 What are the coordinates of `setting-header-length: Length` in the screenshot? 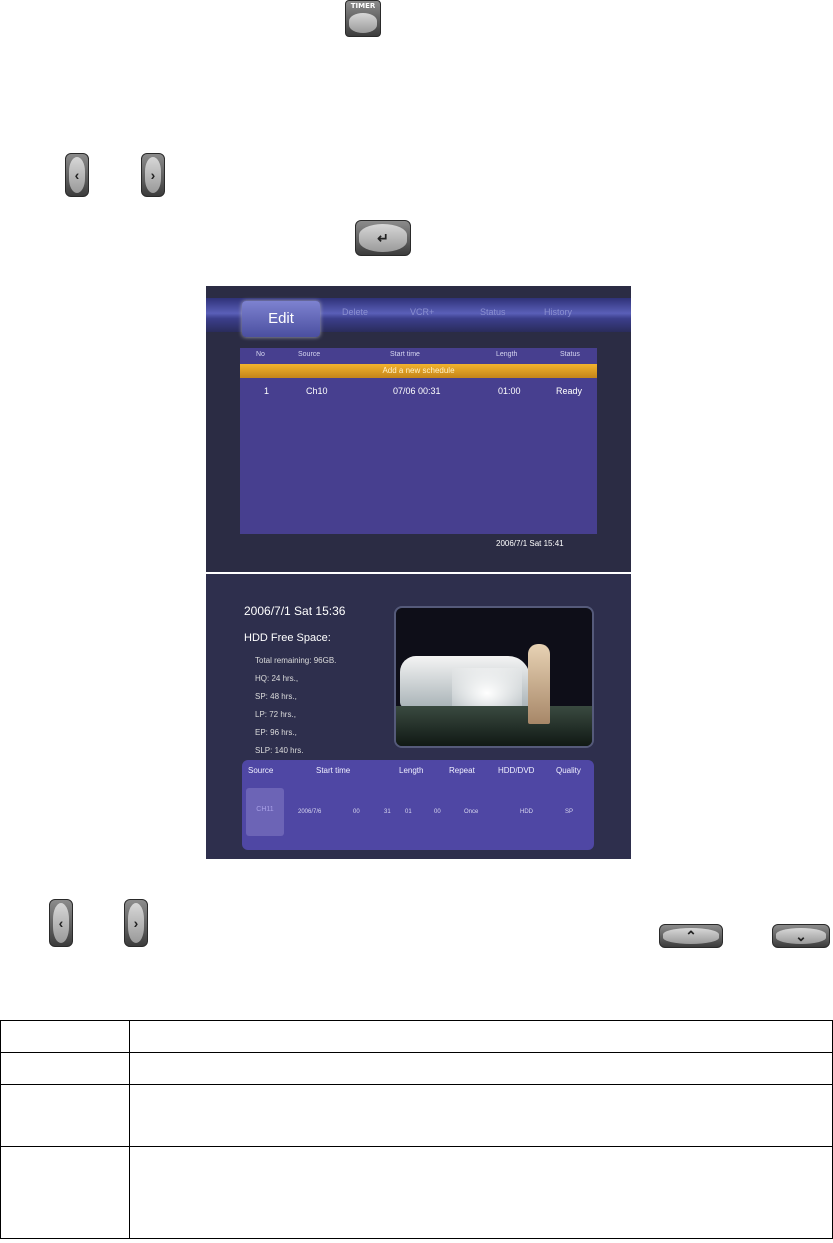 It's located at (411, 770).